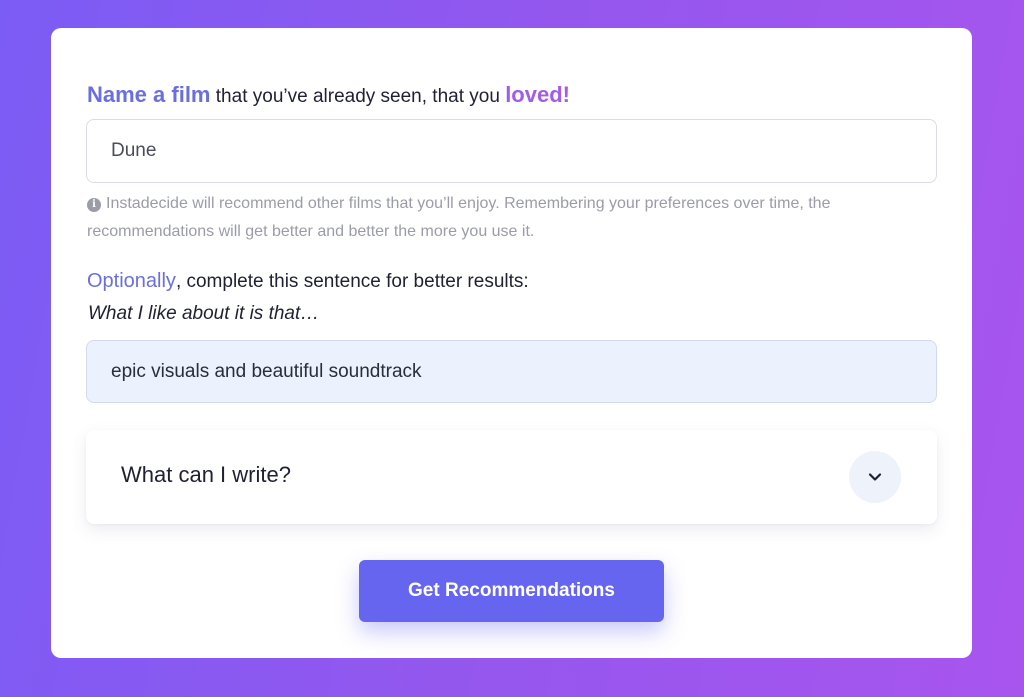  I want to click on info-icon: i, so click(94, 205).